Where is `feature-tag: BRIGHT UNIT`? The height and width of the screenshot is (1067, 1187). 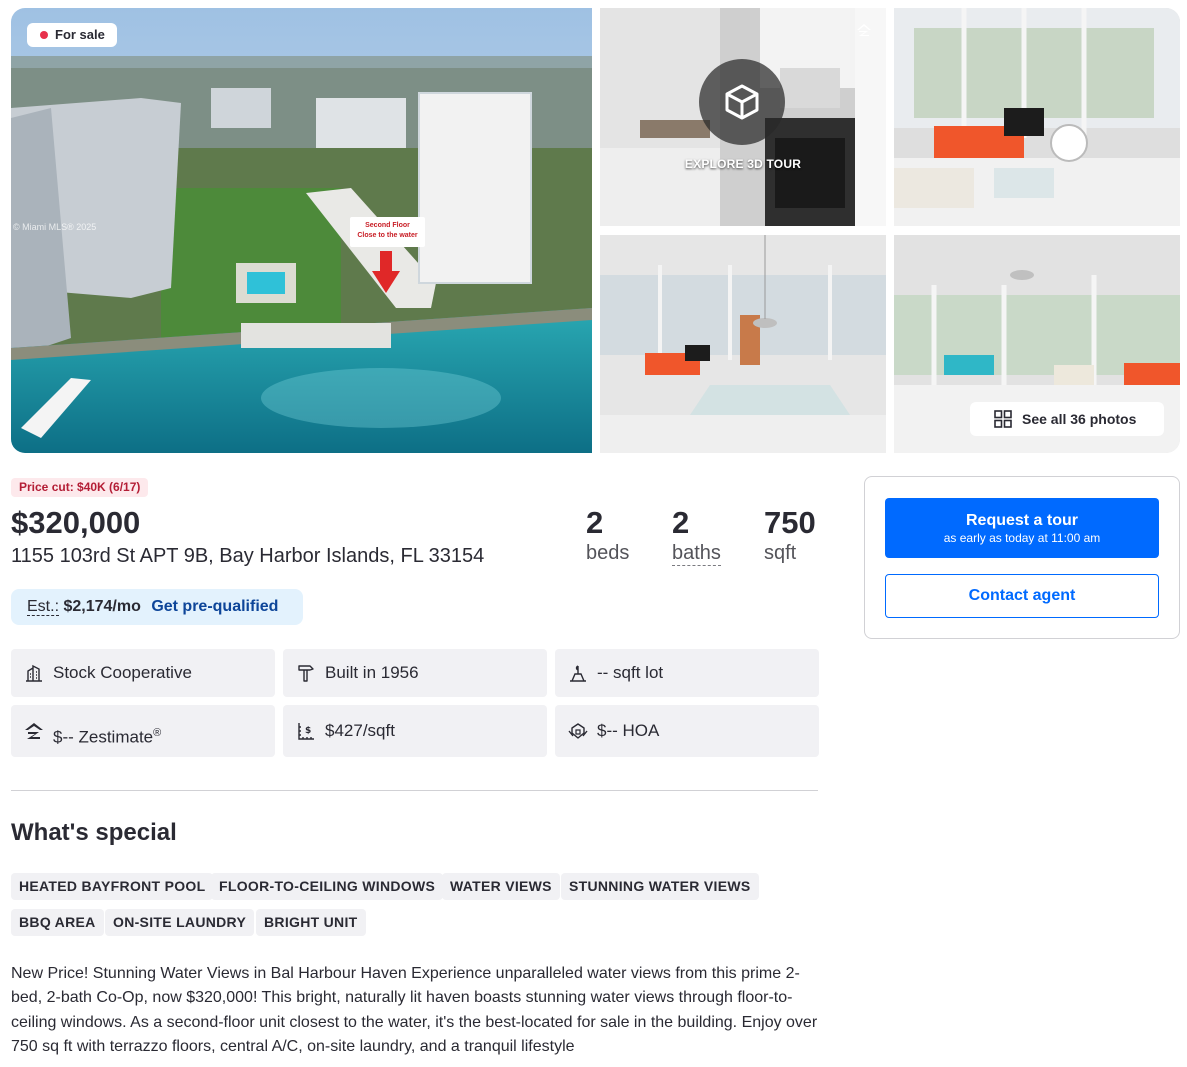
feature-tag: BRIGHT UNIT is located at coordinates (311, 922).